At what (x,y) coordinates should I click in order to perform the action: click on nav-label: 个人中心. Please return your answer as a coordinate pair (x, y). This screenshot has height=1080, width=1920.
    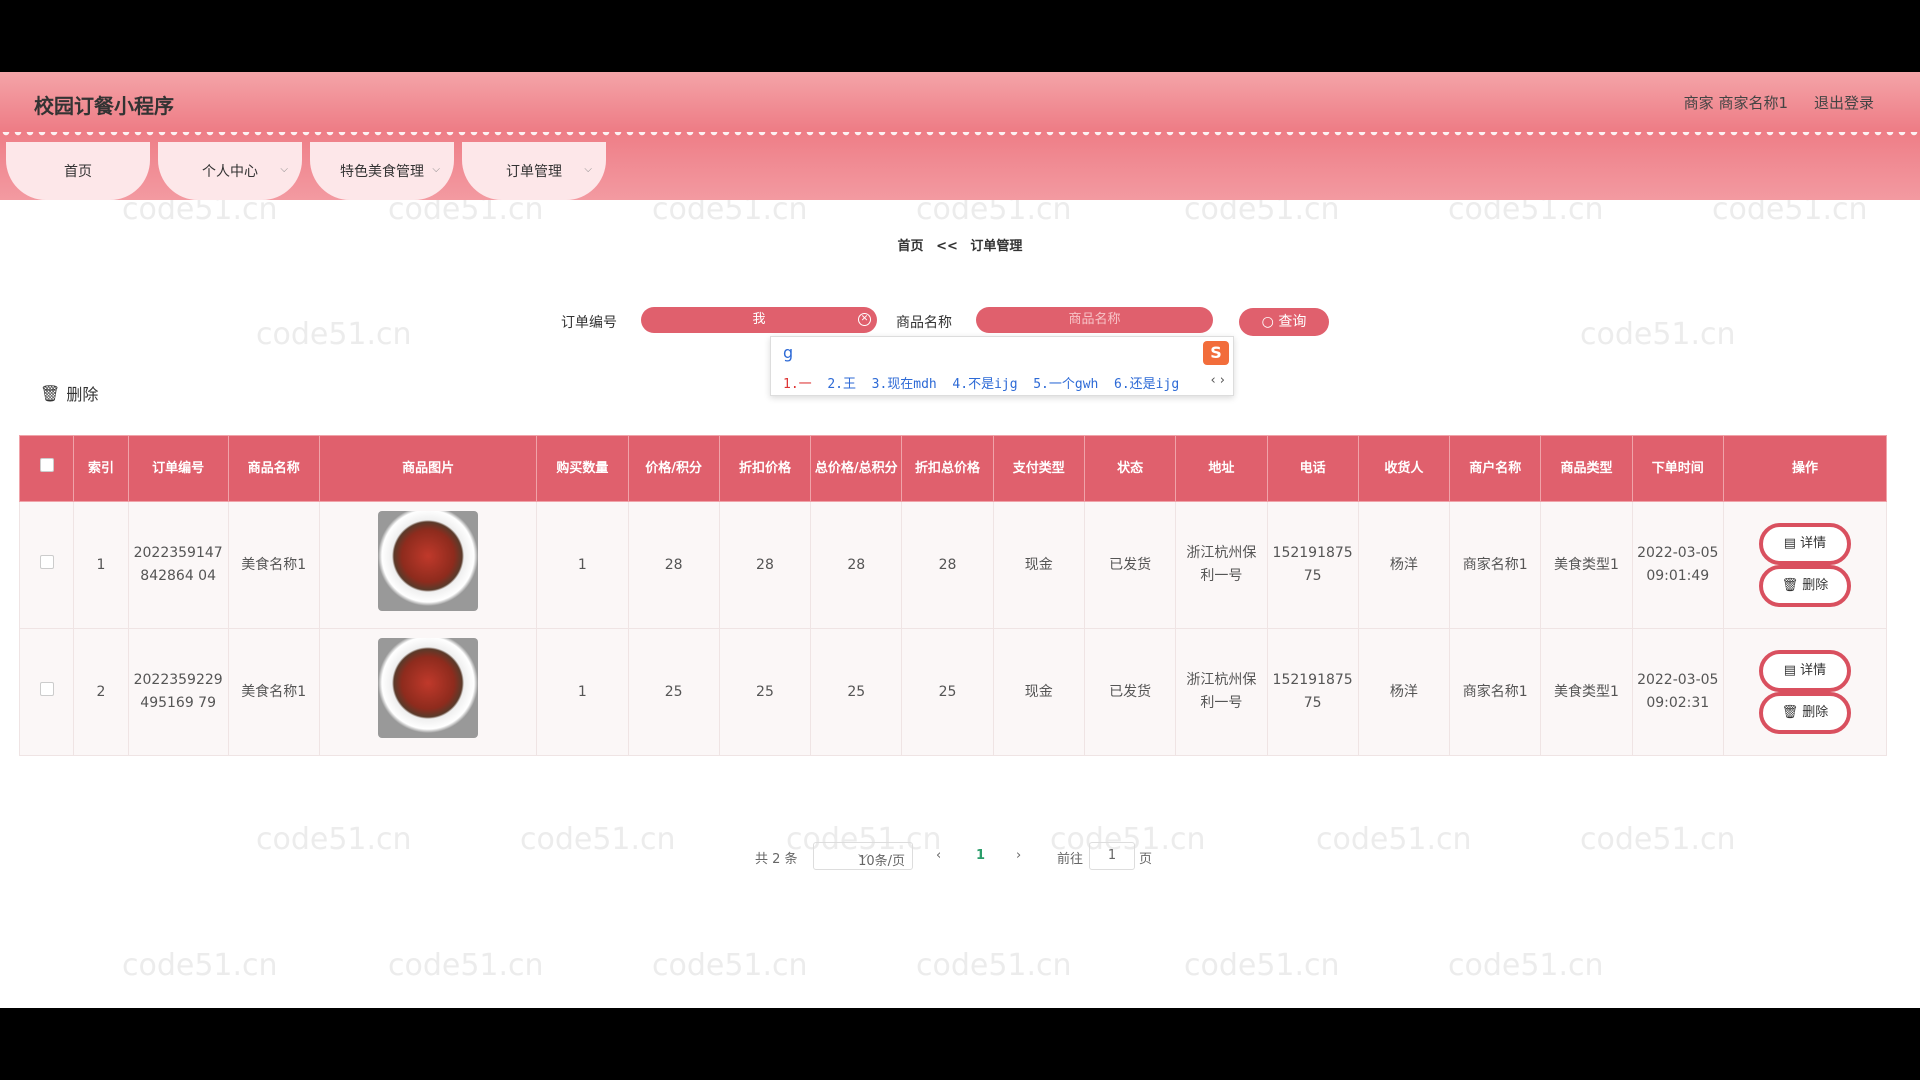
    Looking at the image, I should click on (230, 172).